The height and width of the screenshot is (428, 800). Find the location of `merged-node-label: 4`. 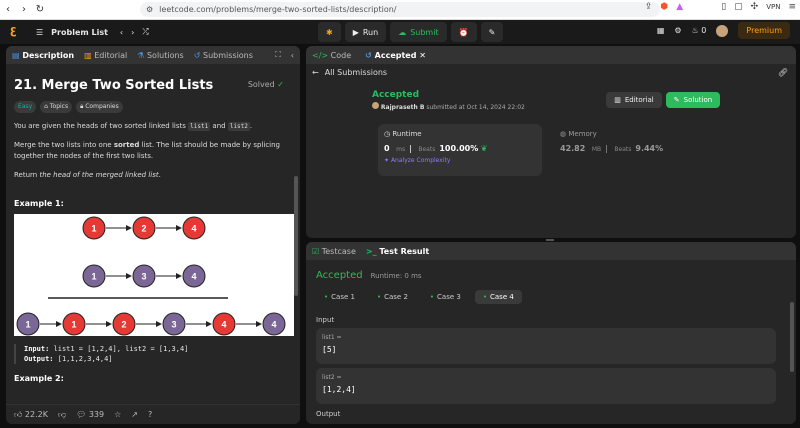

merged-node-label: 4 is located at coordinates (223, 325).